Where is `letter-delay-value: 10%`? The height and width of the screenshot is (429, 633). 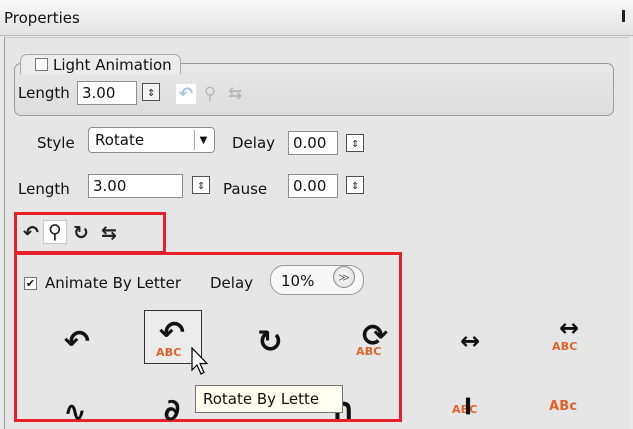
letter-delay-value: 10% is located at coordinates (298, 281).